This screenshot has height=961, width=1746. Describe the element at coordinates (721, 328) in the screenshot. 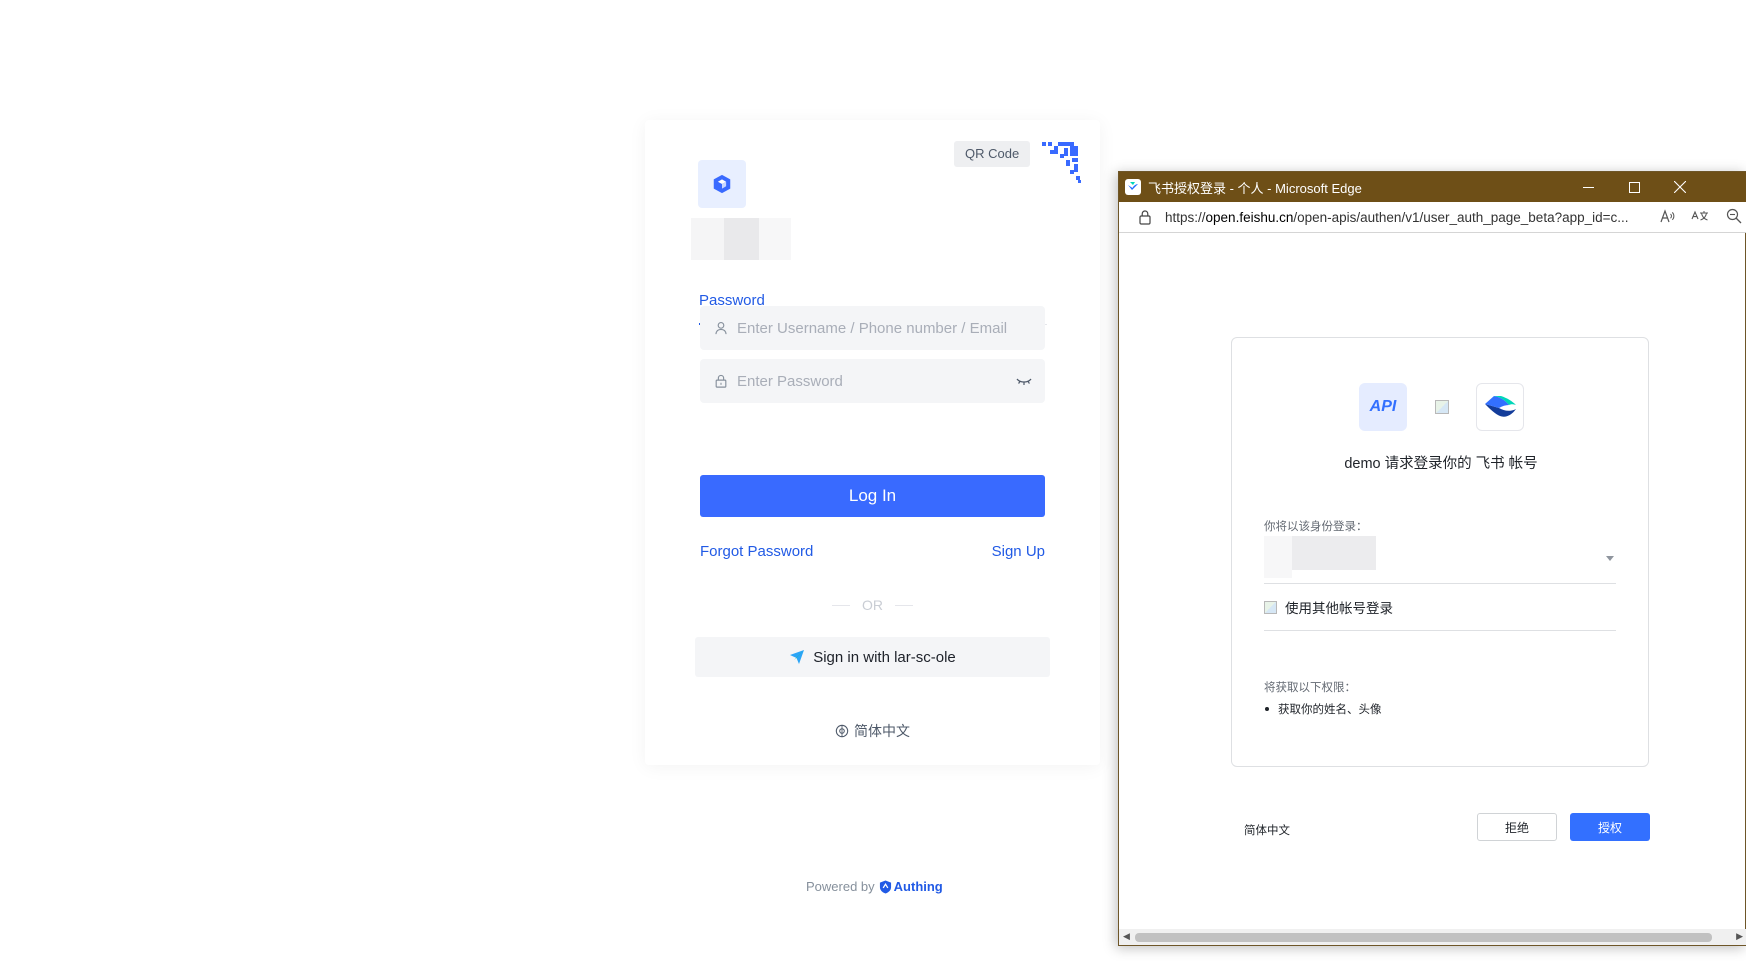

I see `user-icon` at that location.